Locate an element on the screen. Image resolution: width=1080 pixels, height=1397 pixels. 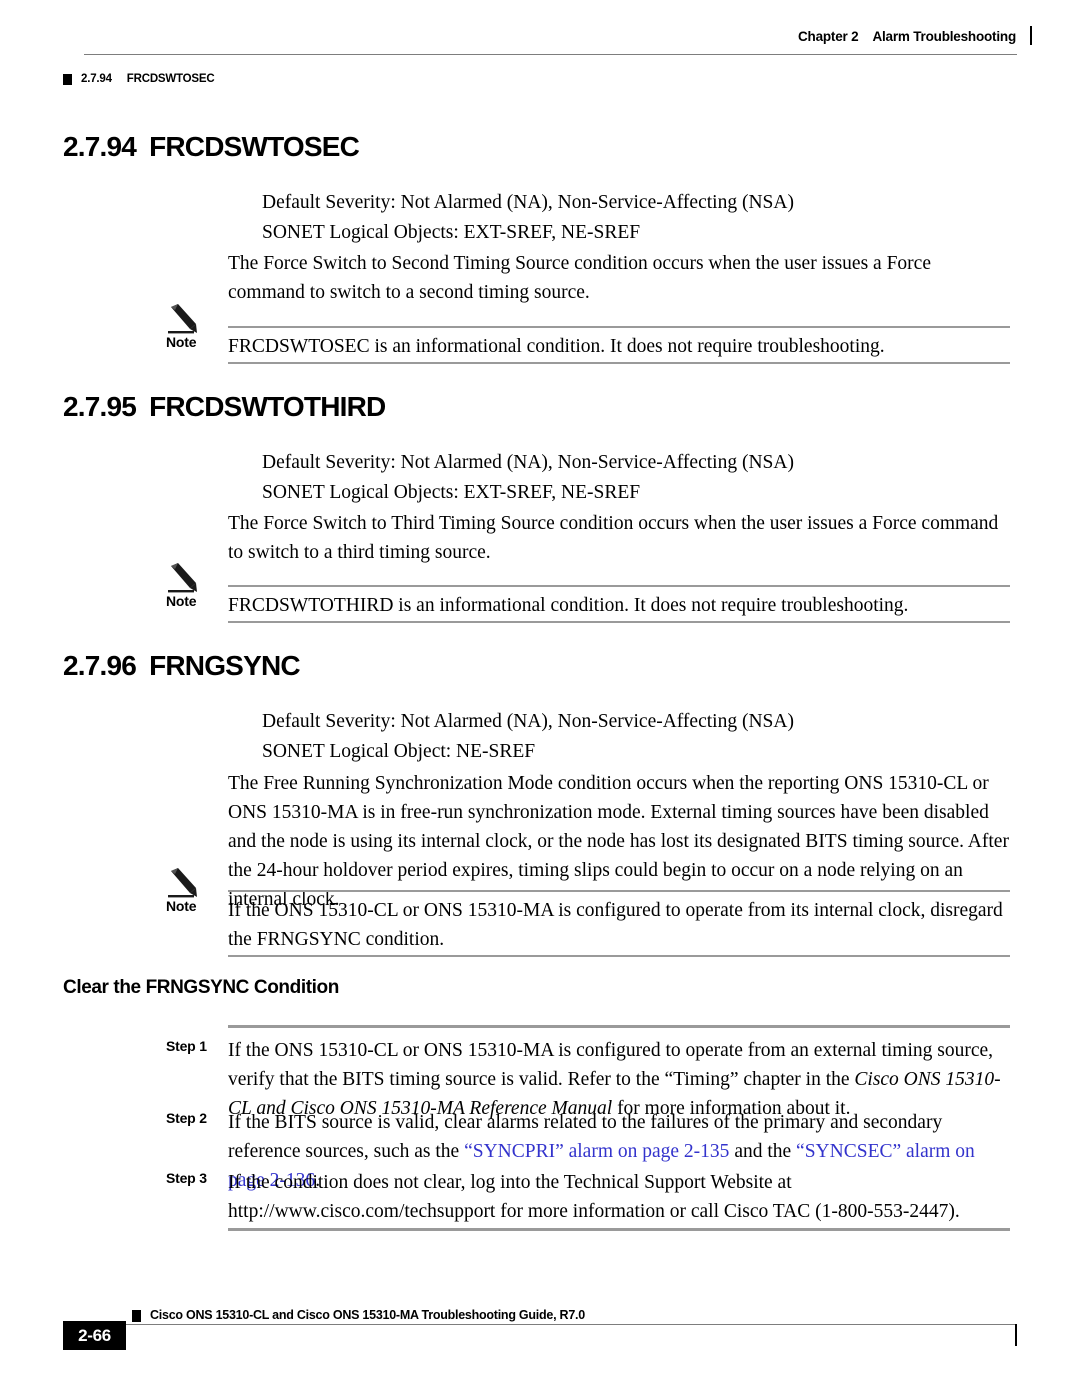
header-section-marker: 2.7.94 FRCDSWTOSEC is located at coordinates (139, 79).